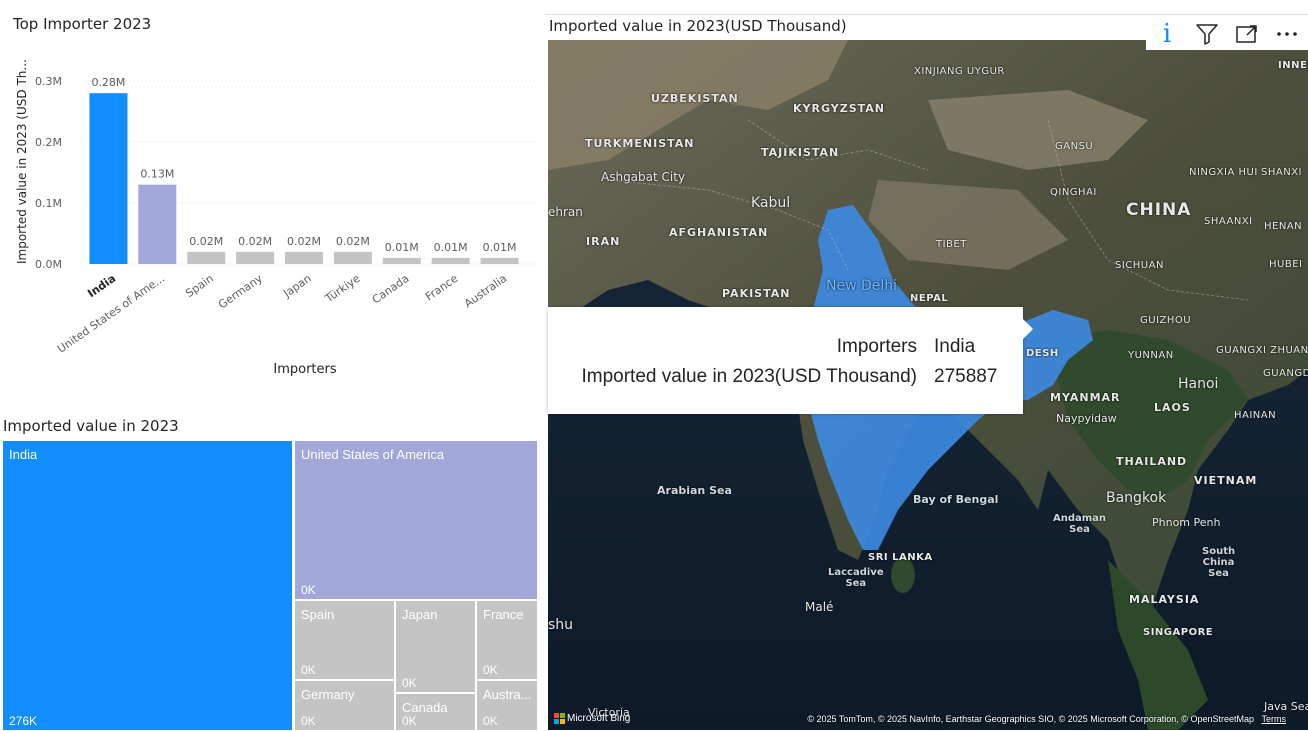  Describe the element at coordinates (507, 640) in the screenshot. I see `treemap-tile: France 0K` at that location.